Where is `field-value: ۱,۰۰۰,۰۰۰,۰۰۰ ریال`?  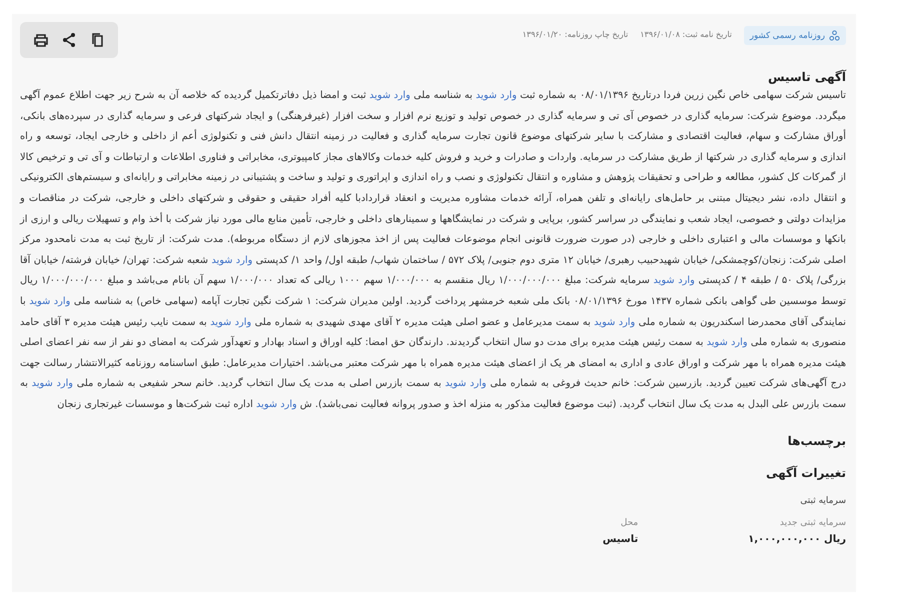
field-value: ۱,۰۰۰,۰۰۰,۰۰۰ ریال is located at coordinates (797, 539).